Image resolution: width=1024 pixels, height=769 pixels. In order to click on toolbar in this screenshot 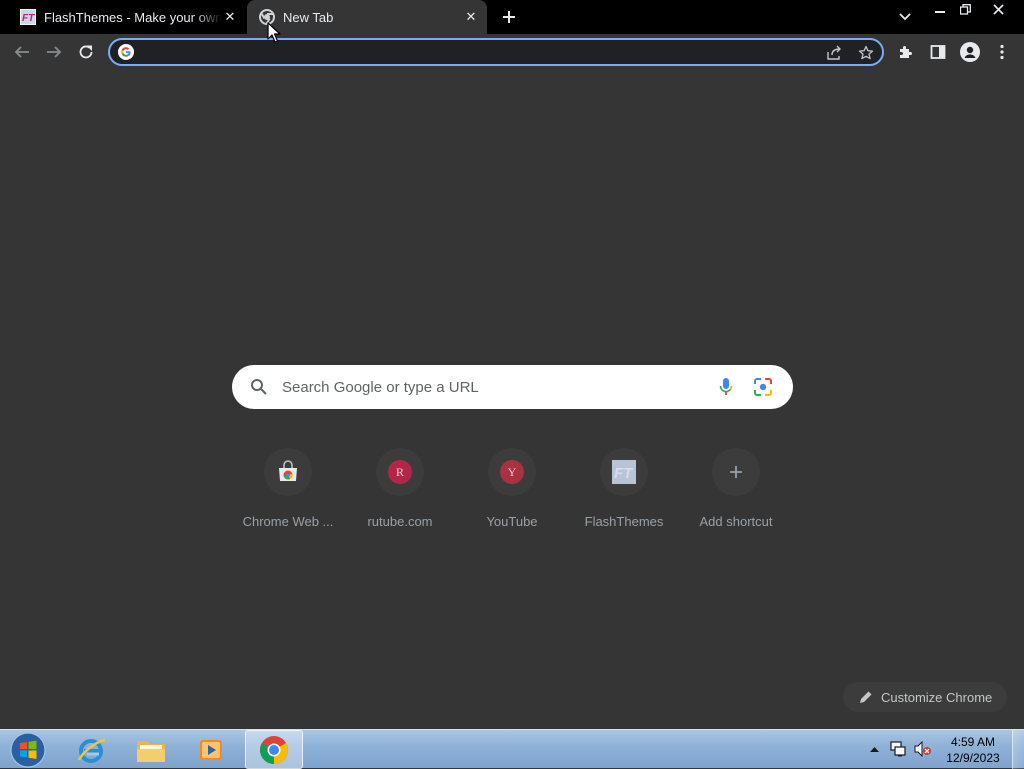, I will do `click(512, 52)`.